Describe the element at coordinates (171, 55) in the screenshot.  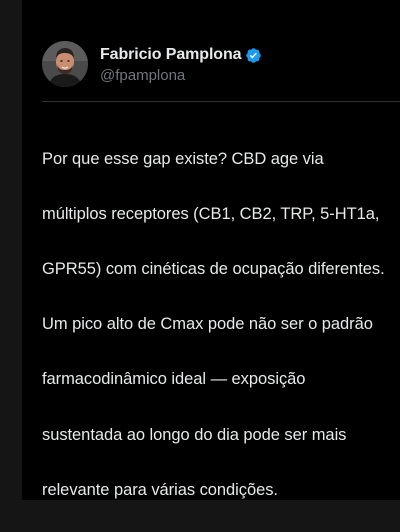
I see `author-name: Fabricio Pamplona` at that location.